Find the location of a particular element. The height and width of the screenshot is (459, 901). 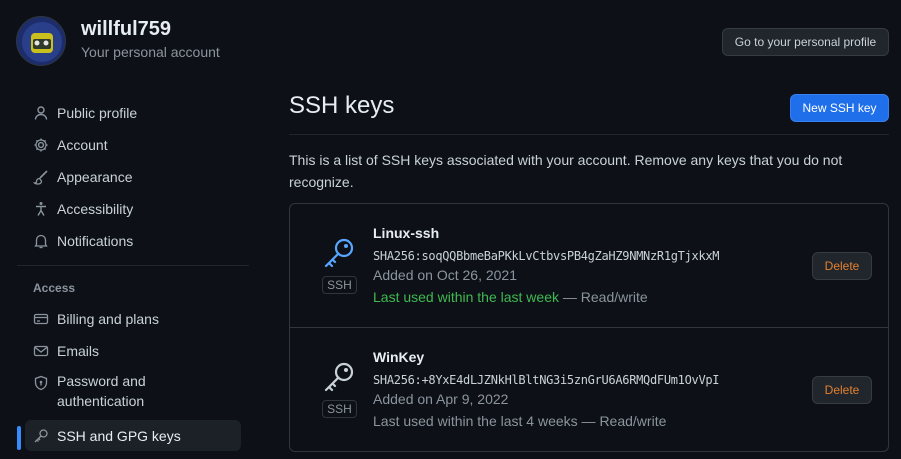

sidebar-item-billing: Billing and plans is located at coordinates (133, 318).